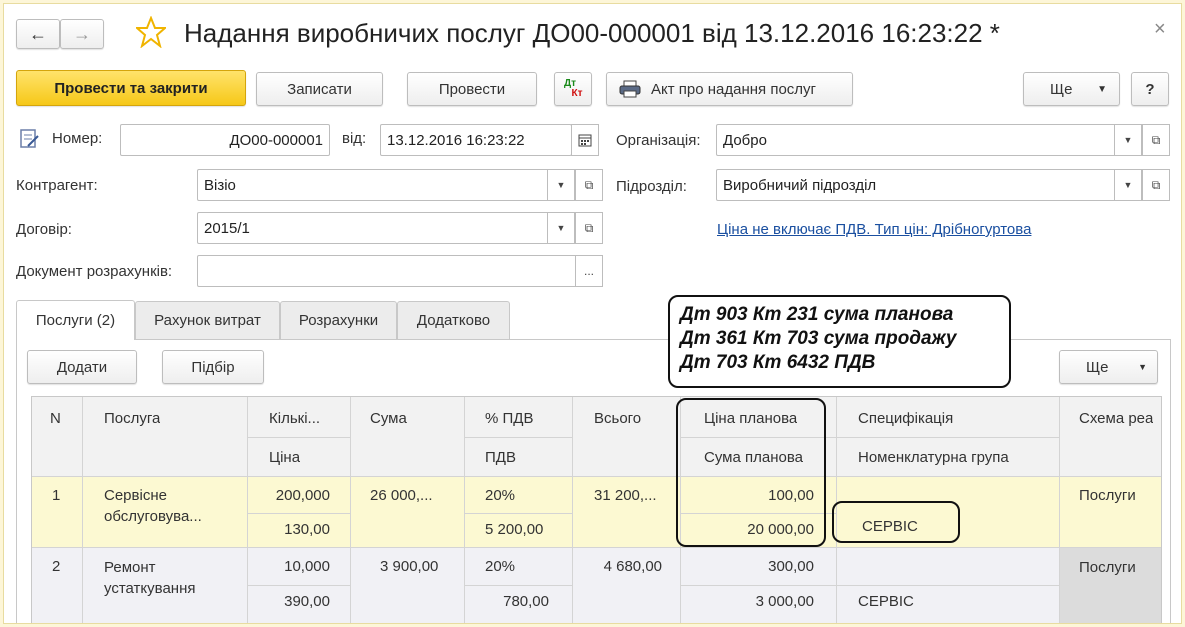  Describe the element at coordinates (131, 88) in the screenshot. I see `post-and-close-button: Провести та закрити` at that location.